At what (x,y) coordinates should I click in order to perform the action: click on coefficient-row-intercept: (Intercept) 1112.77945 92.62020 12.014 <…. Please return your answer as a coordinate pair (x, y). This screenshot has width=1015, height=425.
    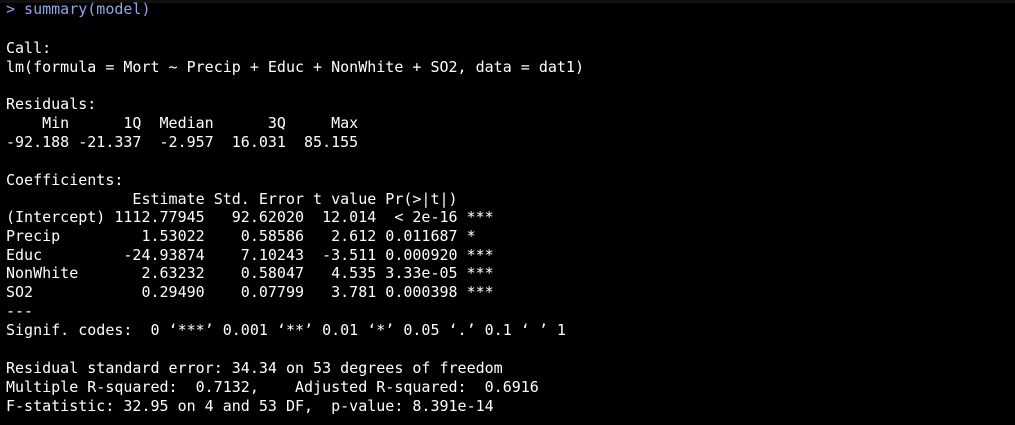
    Looking at the image, I should click on (250, 217).